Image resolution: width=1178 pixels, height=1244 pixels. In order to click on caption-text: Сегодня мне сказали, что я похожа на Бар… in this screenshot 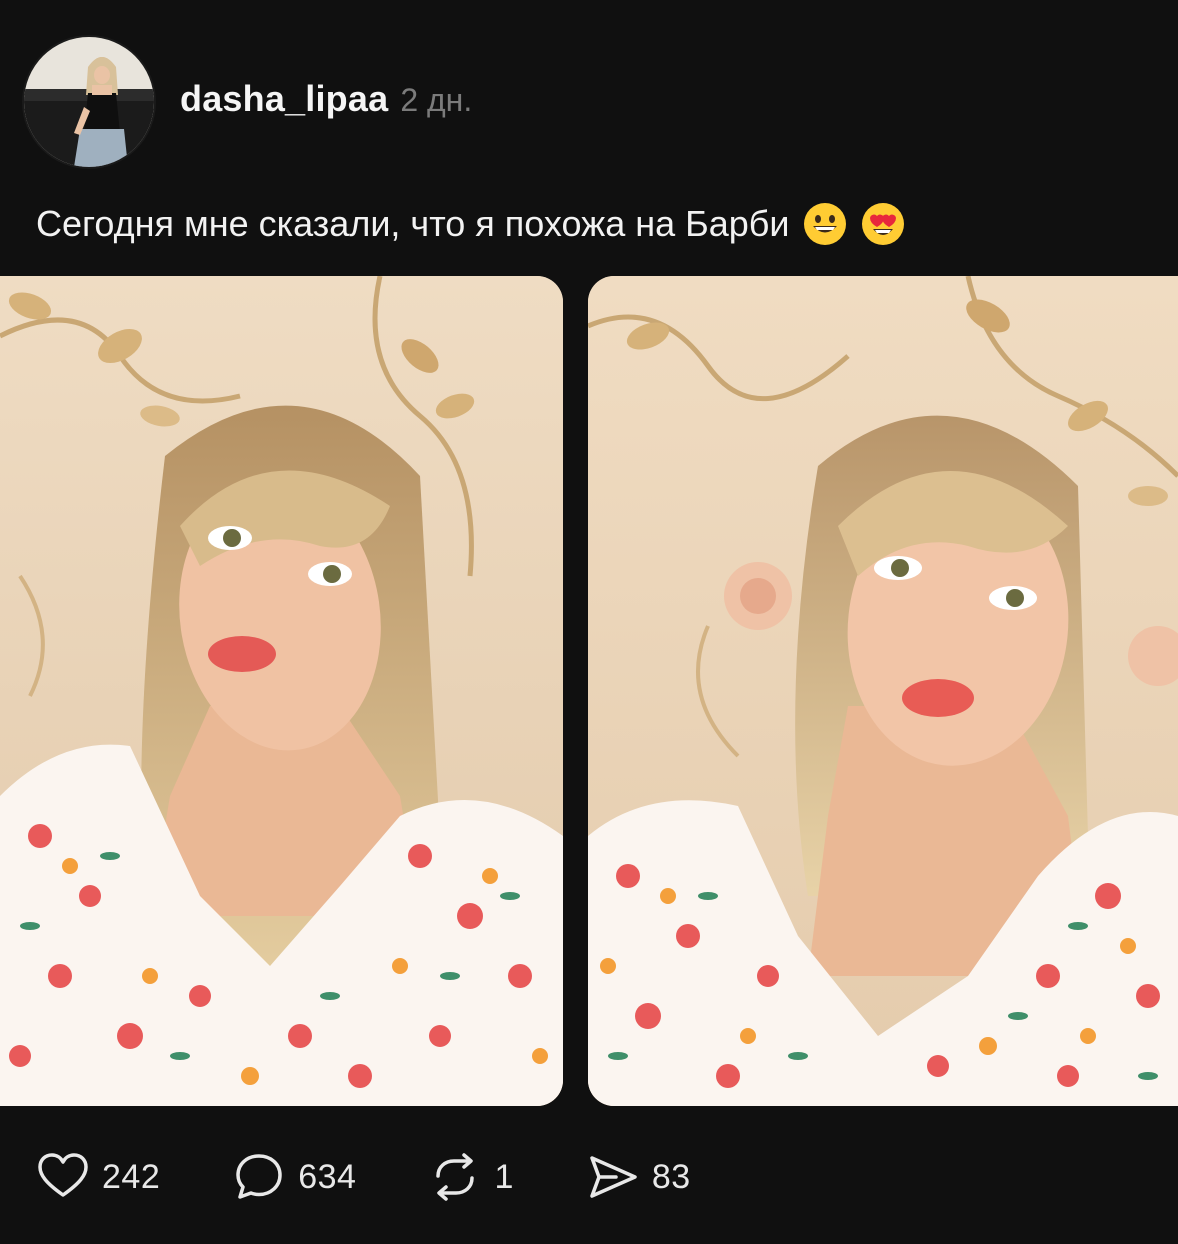, I will do `click(413, 223)`.